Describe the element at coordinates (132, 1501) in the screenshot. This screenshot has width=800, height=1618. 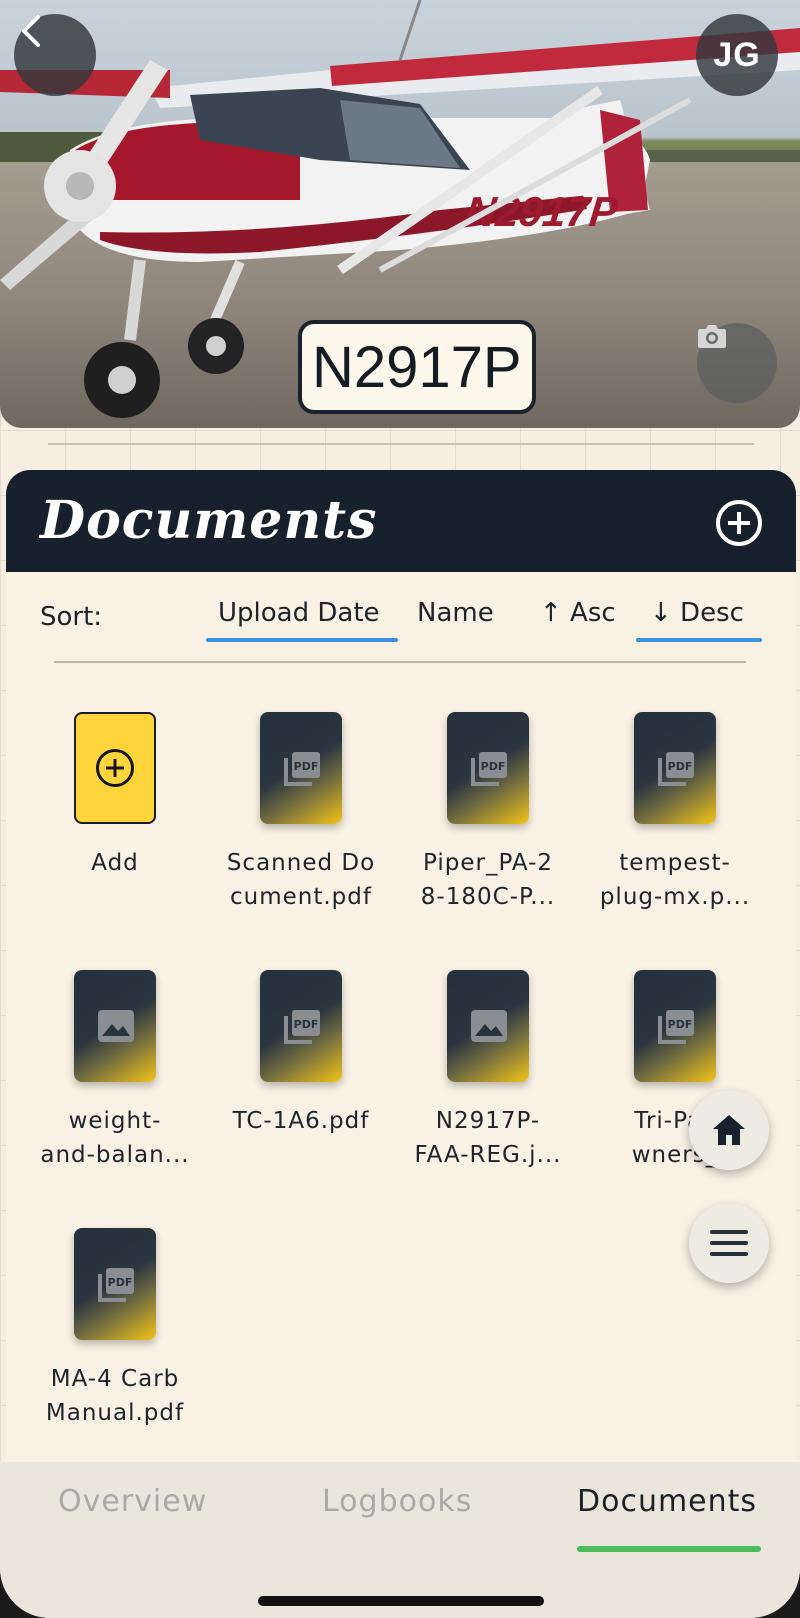
I see `tab-overview: Overview` at that location.